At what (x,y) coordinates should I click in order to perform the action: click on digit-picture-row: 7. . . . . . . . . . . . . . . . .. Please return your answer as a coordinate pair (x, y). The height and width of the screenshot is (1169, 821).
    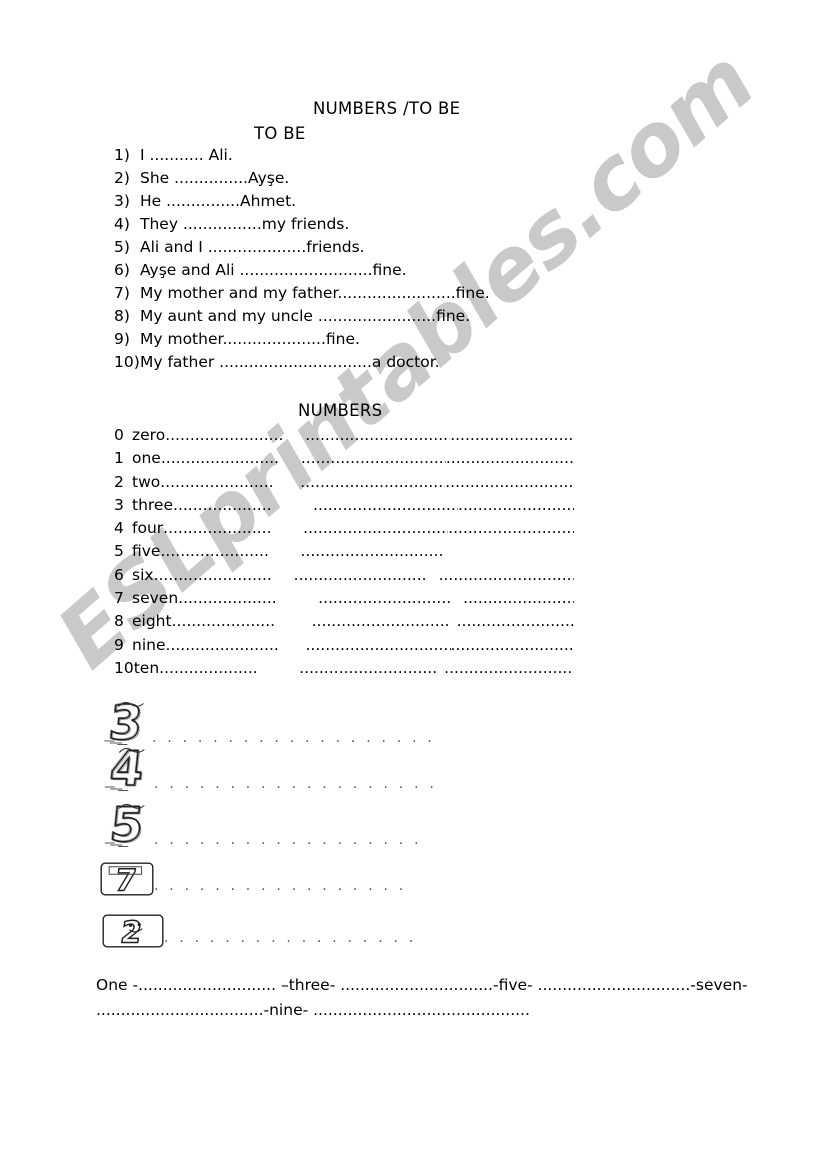
    Looking at the image, I should click on (308, 879).